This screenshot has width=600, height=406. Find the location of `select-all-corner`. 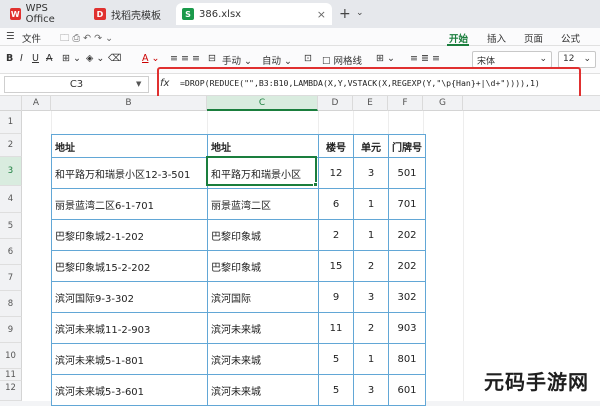

select-all-corner is located at coordinates (11, 103).